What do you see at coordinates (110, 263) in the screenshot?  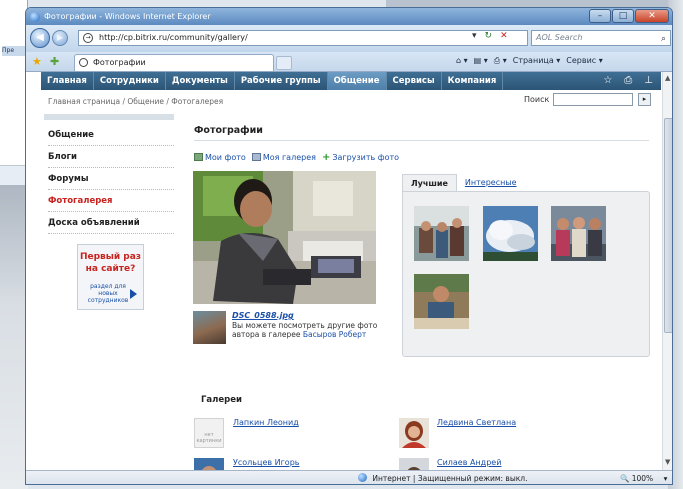 I see `promo-title: Первый раз на сайте?` at bounding box center [110, 263].